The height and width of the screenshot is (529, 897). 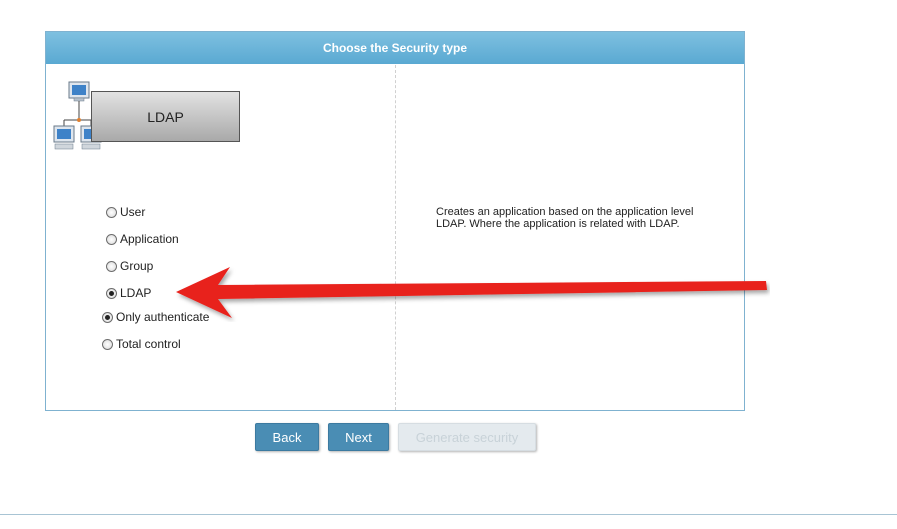 What do you see at coordinates (136, 293) in the screenshot?
I see `radio-ldap-label: LDAP` at bounding box center [136, 293].